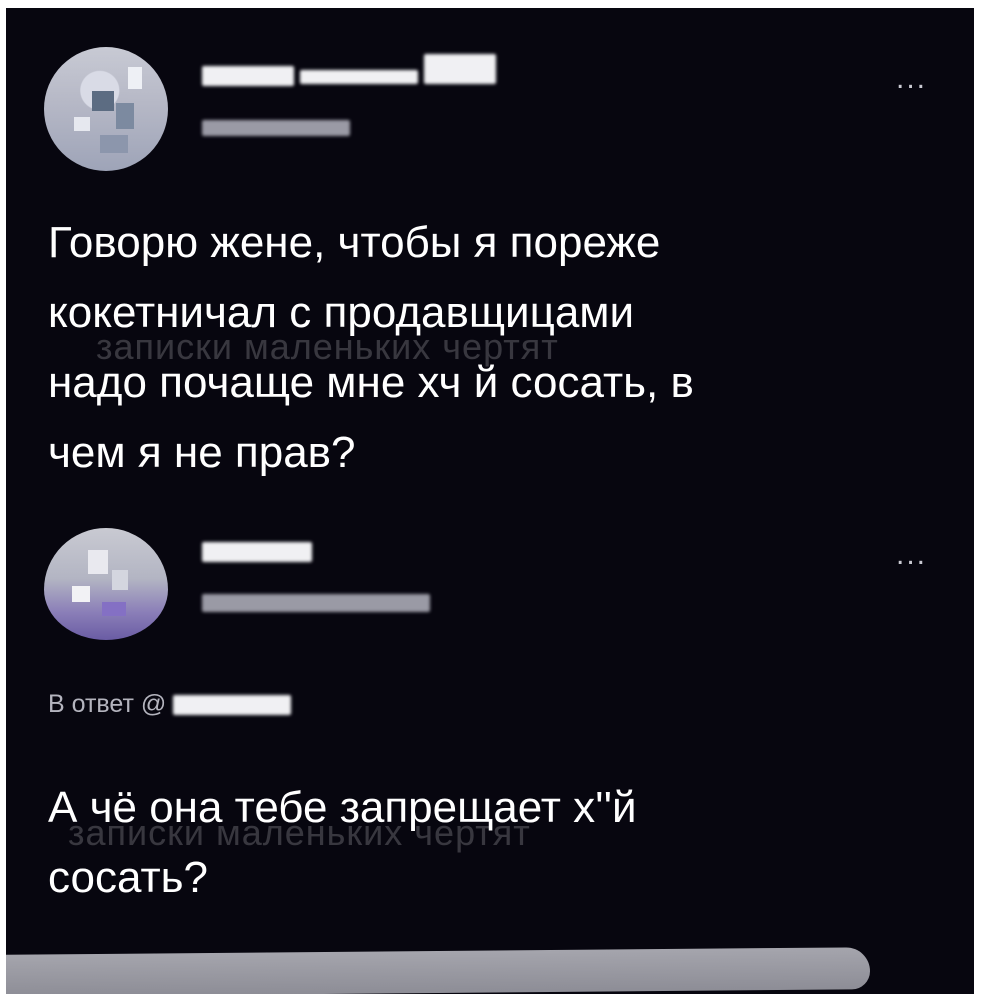 Image resolution: width=981 pixels, height=1000 pixels. What do you see at coordinates (438, 970) in the screenshot?
I see `input-bar-redacted` at bounding box center [438, 970].